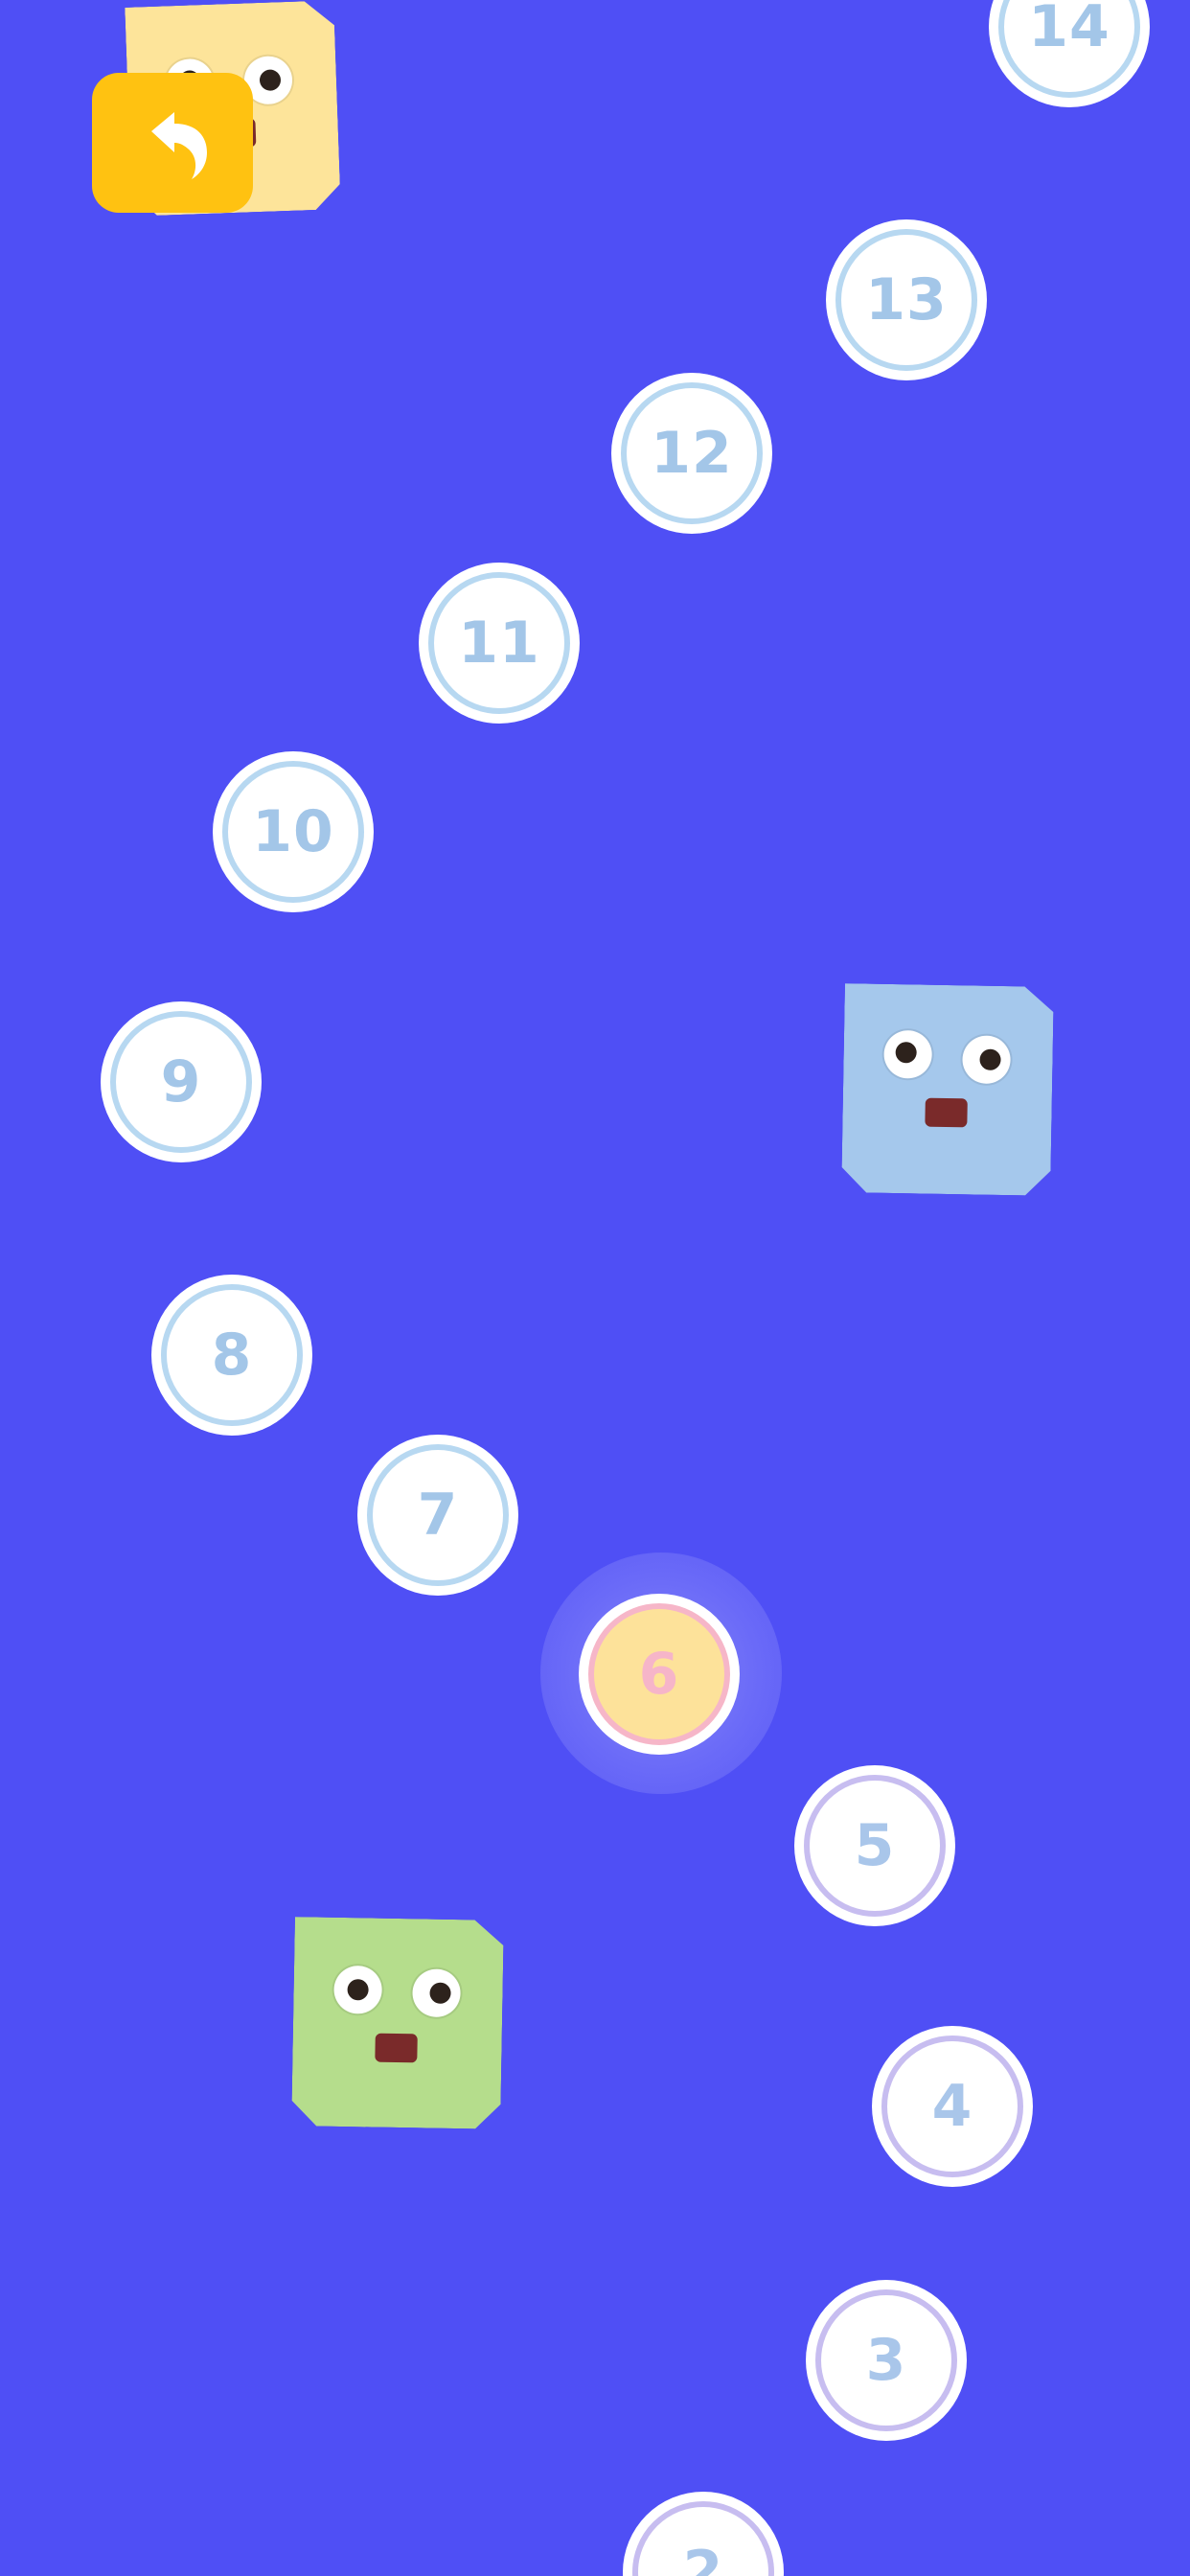 The width and height of the screenshot is (1190, 2576). I want to click on level-12-node: 12, so click(692, 453).